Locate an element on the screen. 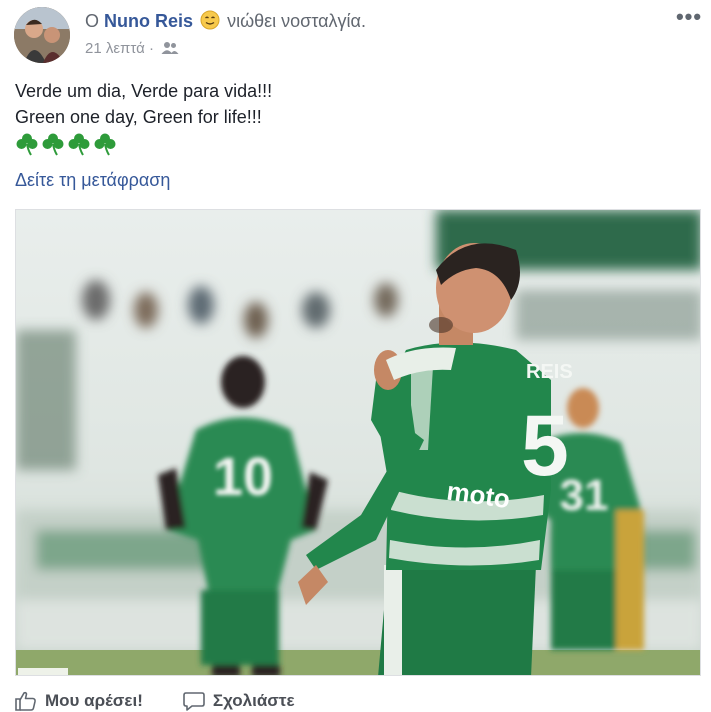  like-button: Μου αρέσει! is located at coordinates (79, 701).